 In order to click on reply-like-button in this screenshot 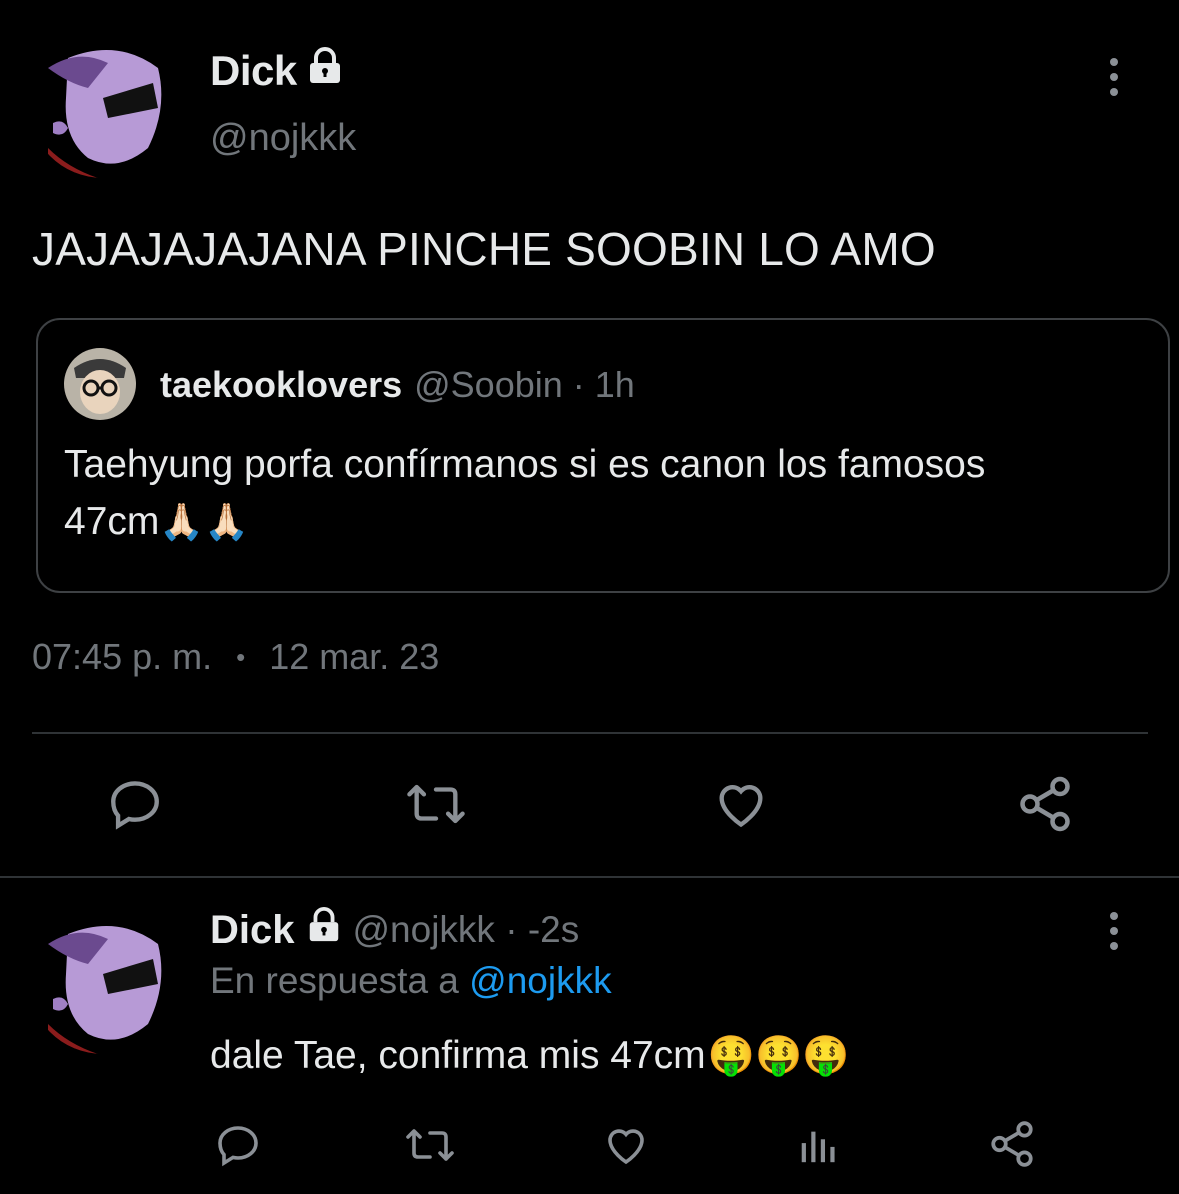, I will do `click(626, 1145)`.